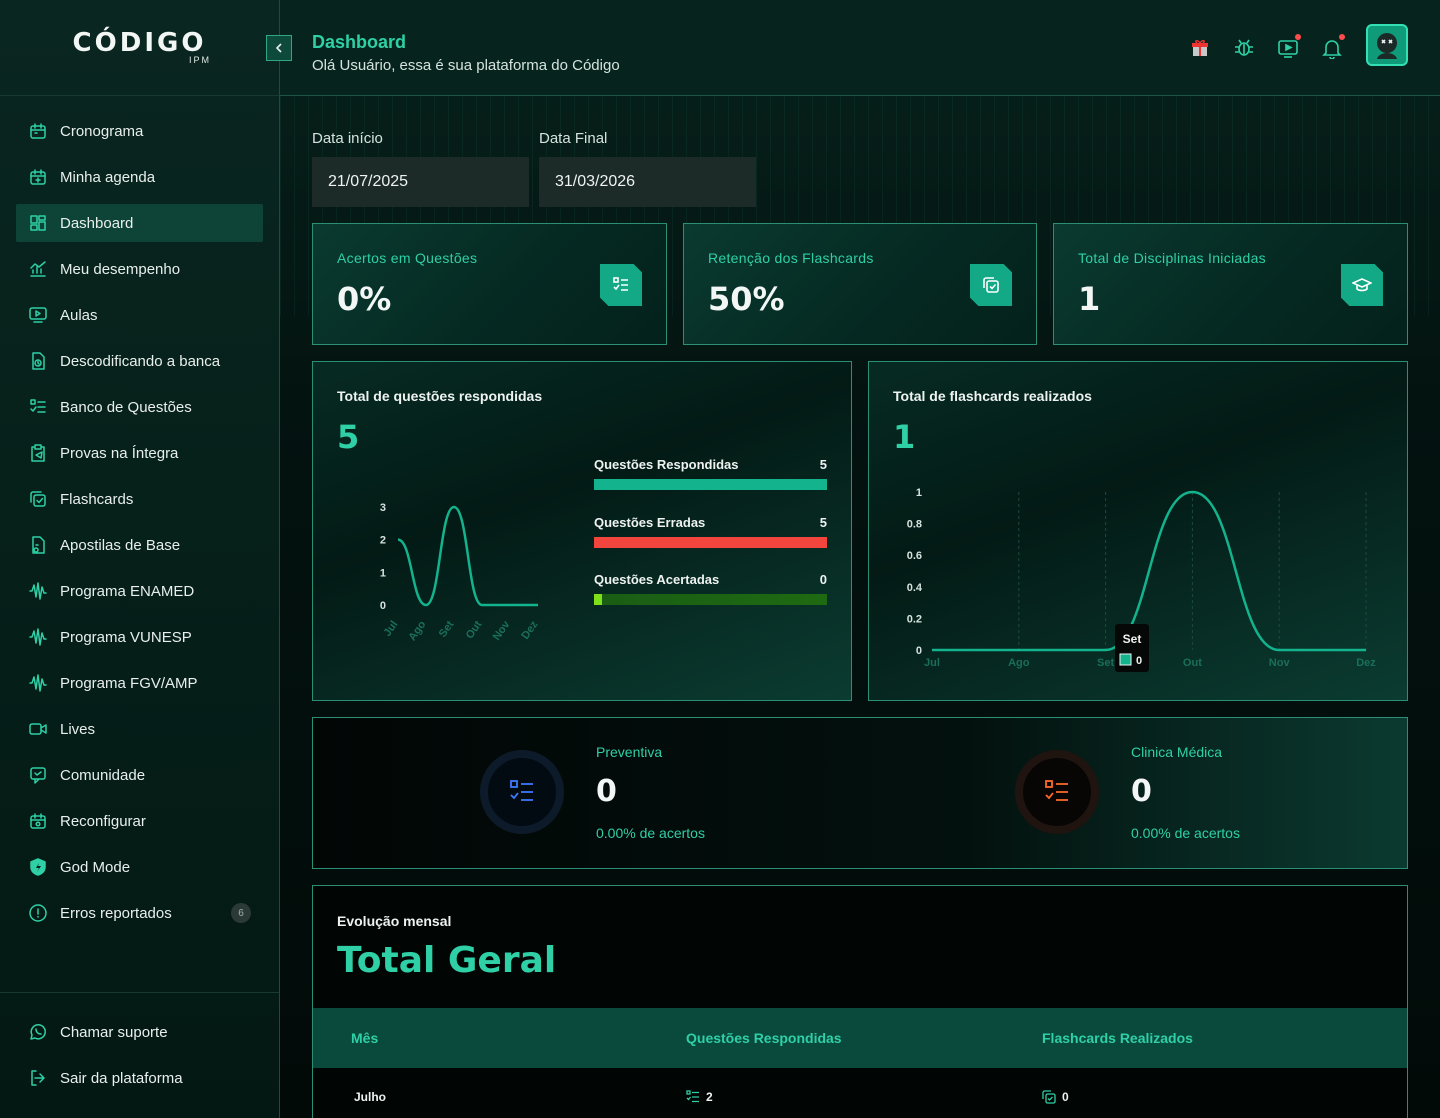  I want to click on wave-icon, so click(38, 591).